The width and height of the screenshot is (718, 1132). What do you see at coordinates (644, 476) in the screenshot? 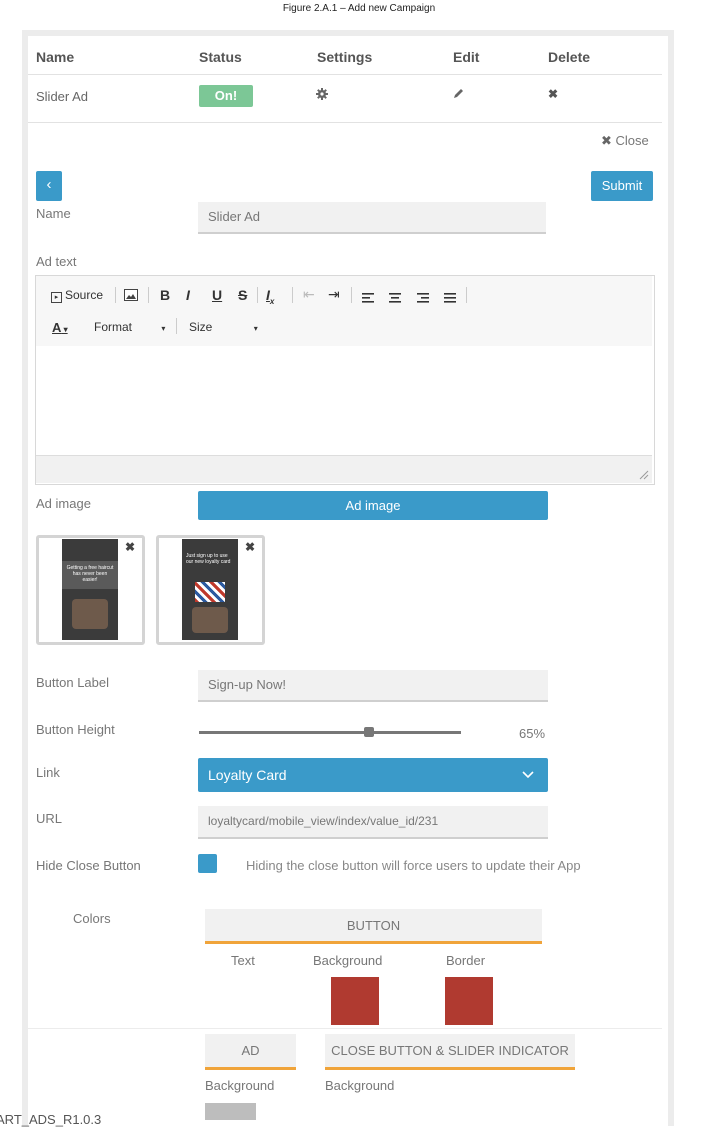
I see `resize-handle-icon` at bounding box center [644, 476].